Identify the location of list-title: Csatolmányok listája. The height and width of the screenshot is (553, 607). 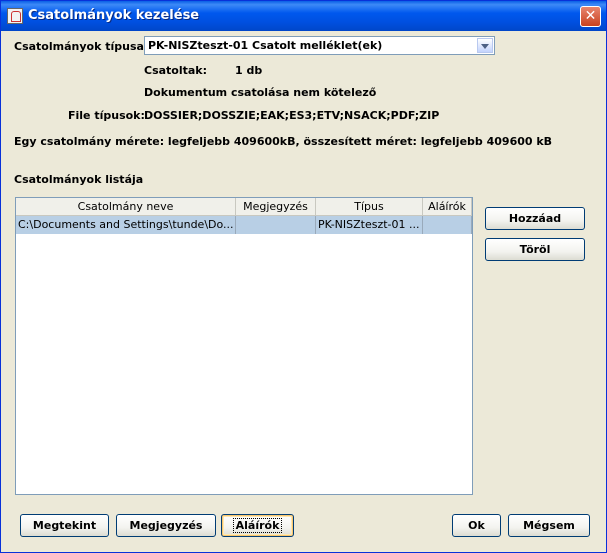
(79, 179).